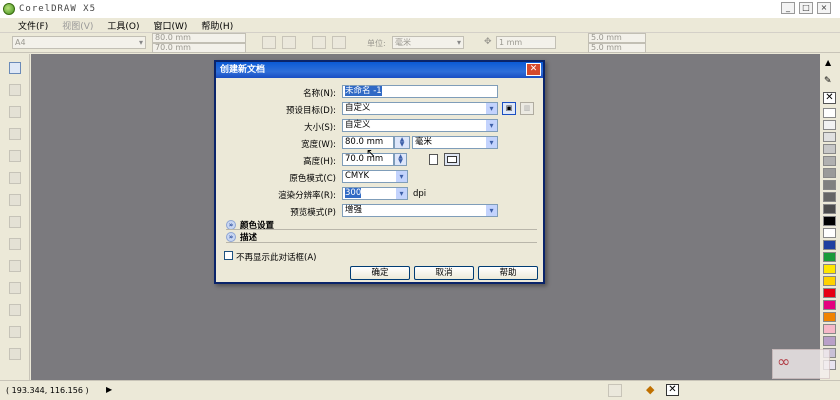 The width and height of the screenshot is (840, 400). Describe the element at coordinates (526, 42) in the screenshot. I see `nudge-distance-field: 1 mm` at that location.